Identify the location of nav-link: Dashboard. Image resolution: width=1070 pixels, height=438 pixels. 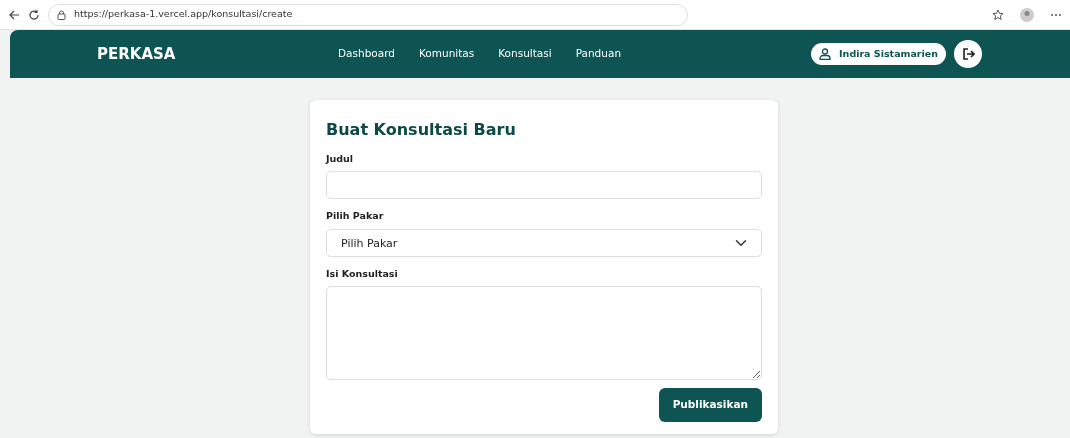
(366, 54).